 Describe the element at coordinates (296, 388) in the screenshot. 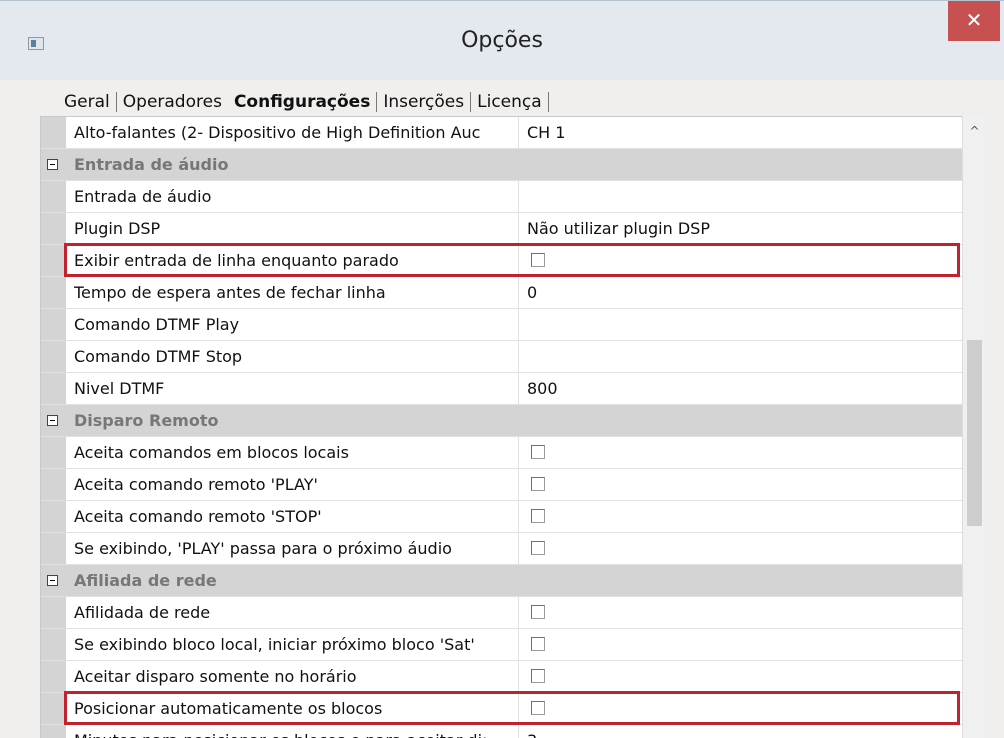

I see `property-name: Nivel DTMF` at that location.